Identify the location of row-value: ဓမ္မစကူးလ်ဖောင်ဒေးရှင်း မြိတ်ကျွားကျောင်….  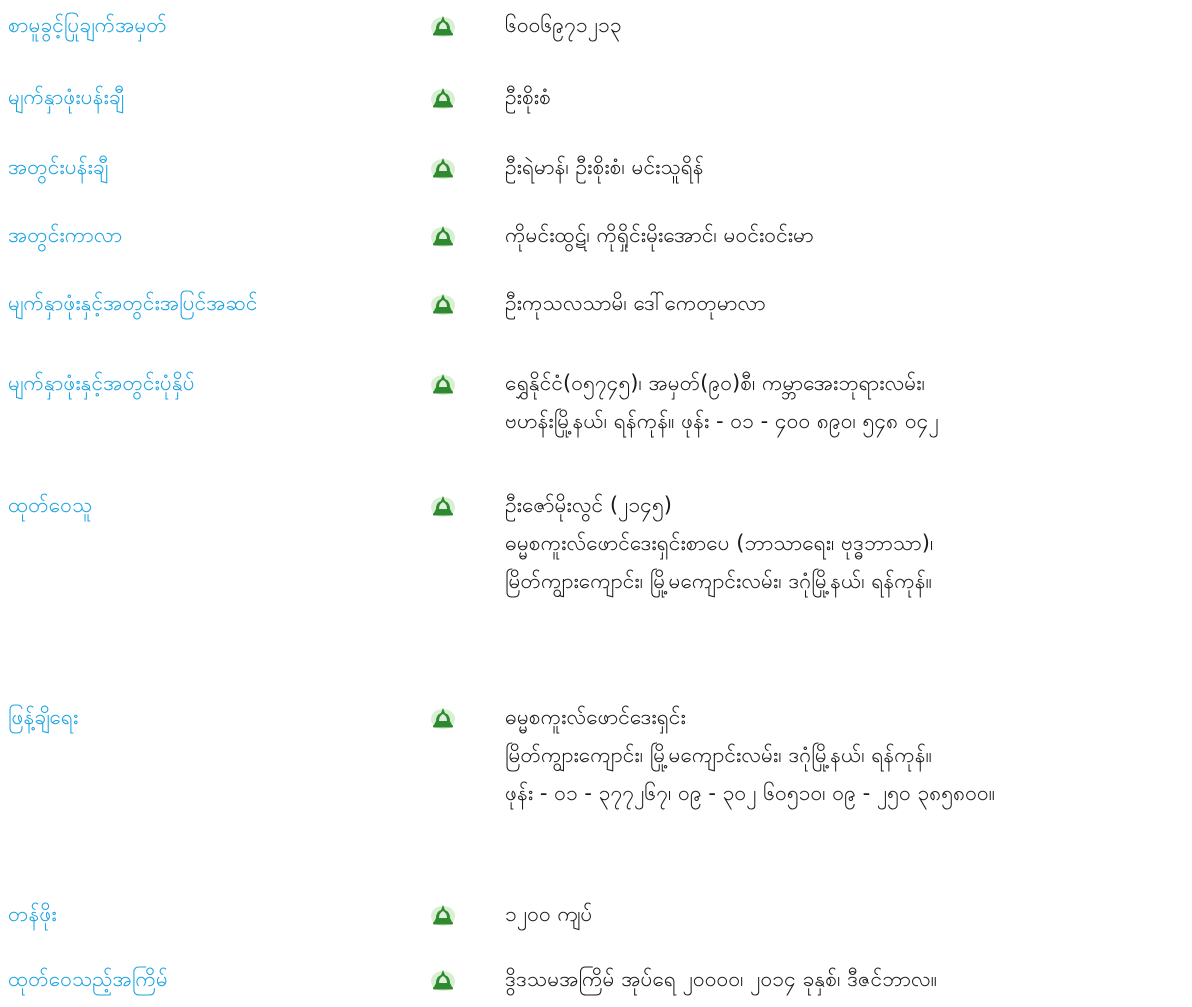
(845, 759).